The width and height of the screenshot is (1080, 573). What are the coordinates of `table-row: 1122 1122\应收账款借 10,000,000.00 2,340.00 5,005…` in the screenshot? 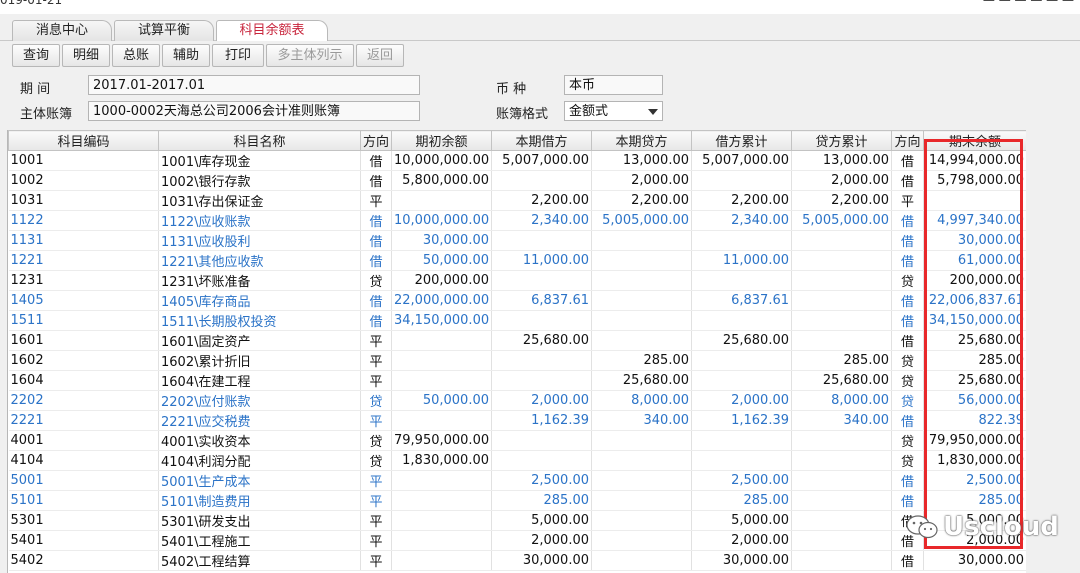 It's located at (517, 220).